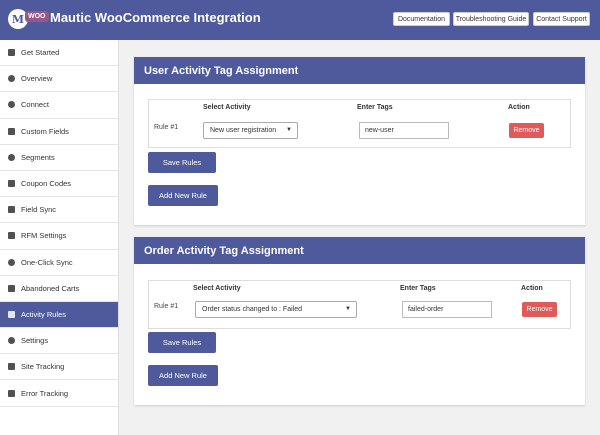 This screenshot has height=435, width=600. I want to click on sidebar-item-rfm-settings: RFM Settings, so click(59, 236).